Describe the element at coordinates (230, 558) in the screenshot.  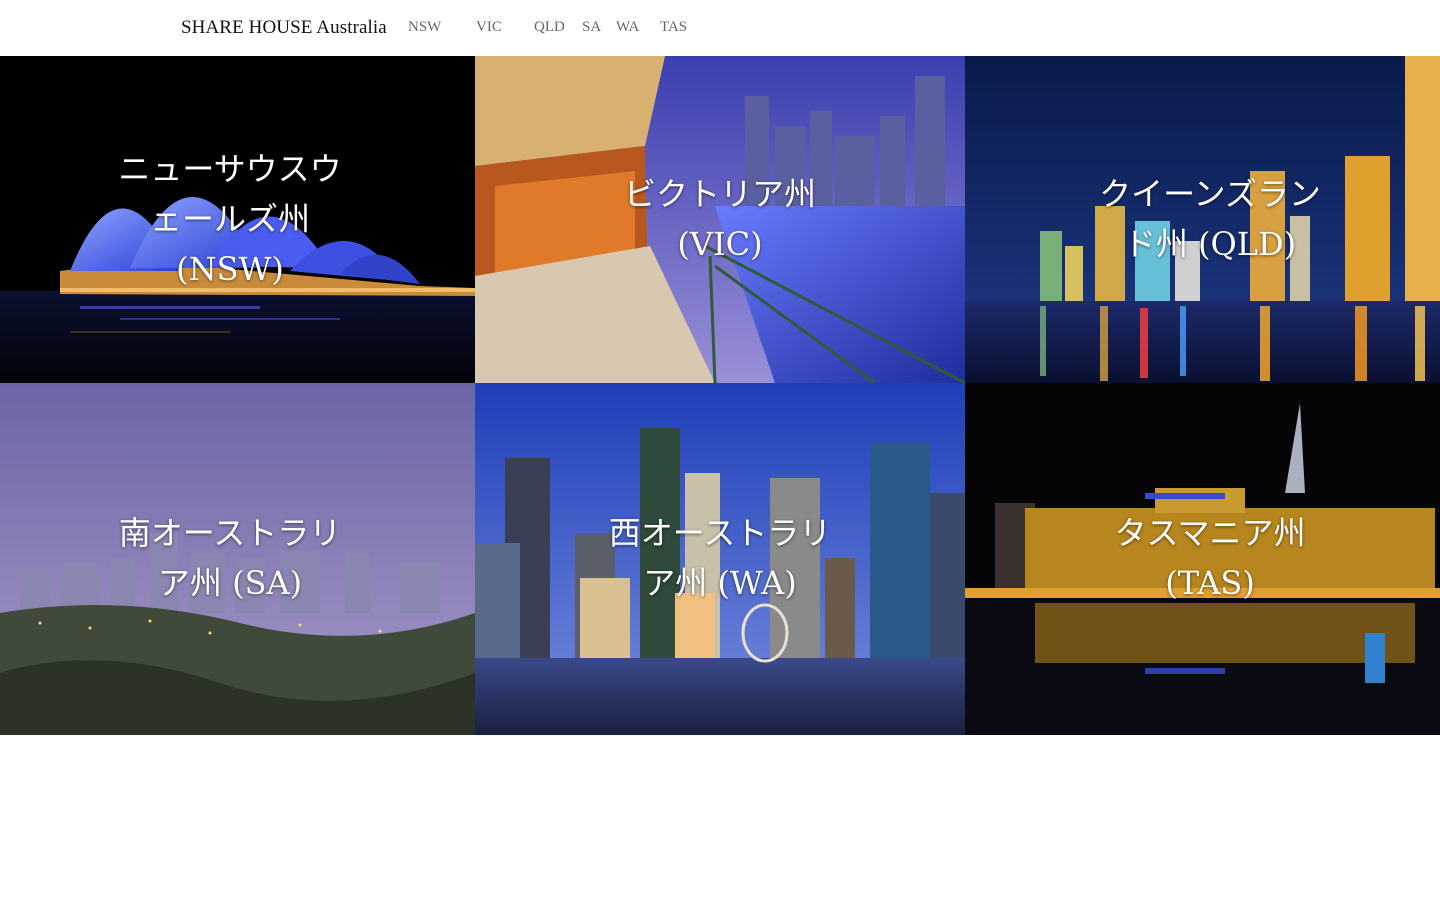
I see `tile-caption-sa: 南オーストラリ ア州 (SA)` at that location.